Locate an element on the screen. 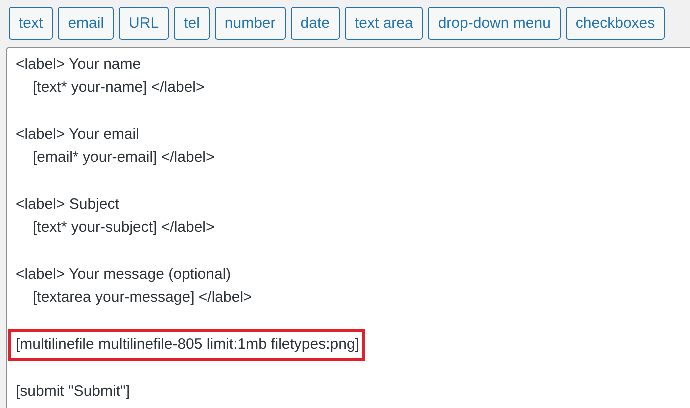 Image resolution: width=690 pixels, height=408 pixels. code-line: <label> Your name is located at coordinates (79, 65).